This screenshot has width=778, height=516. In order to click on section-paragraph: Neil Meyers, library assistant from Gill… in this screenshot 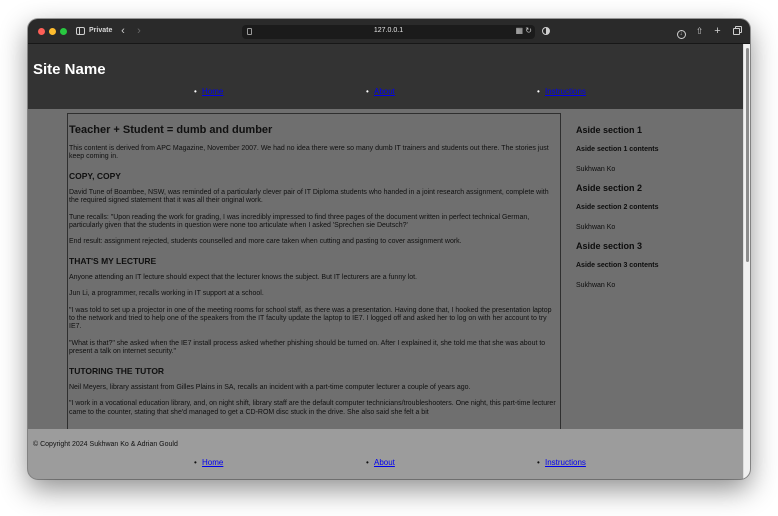, I will do `click(270, 387)`.